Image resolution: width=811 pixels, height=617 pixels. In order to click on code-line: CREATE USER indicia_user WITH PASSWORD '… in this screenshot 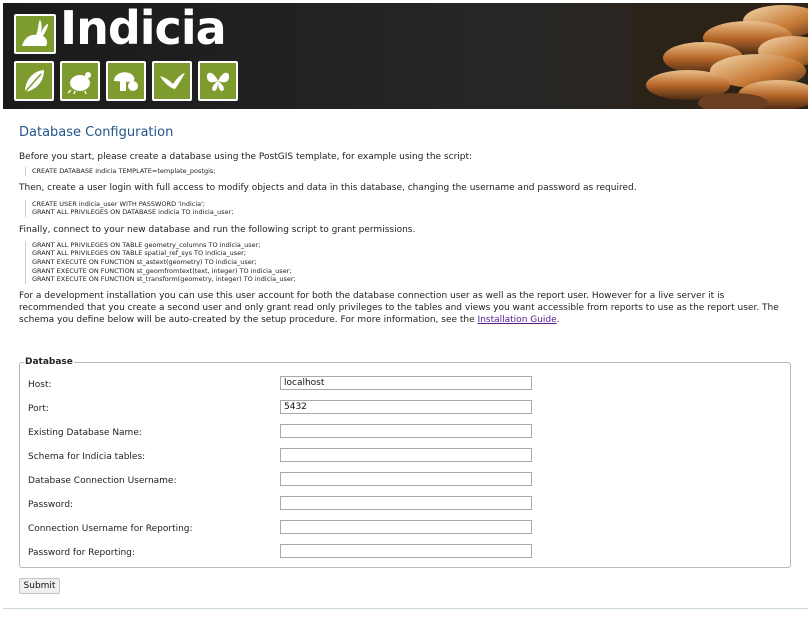, I will do `click(119, 203)`.